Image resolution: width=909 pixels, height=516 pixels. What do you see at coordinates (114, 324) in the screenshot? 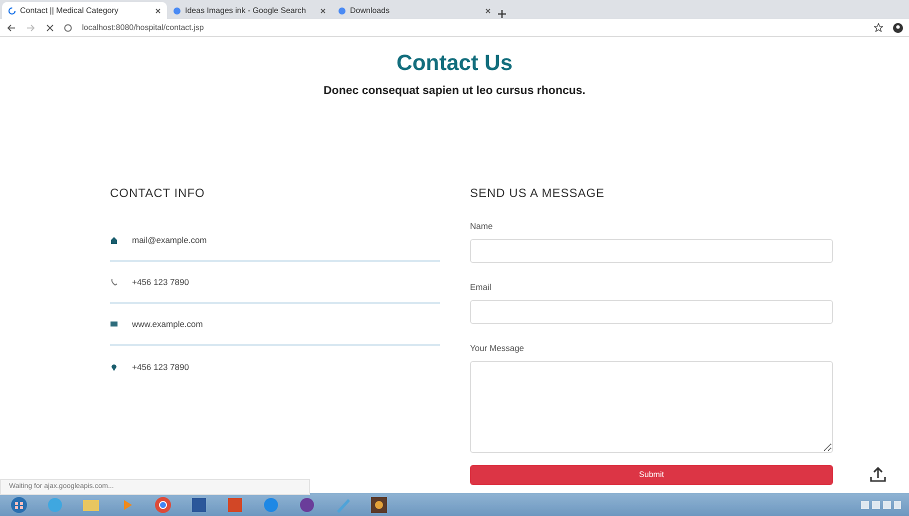
I see `envelope-icon` at bounding box center [114, 324].